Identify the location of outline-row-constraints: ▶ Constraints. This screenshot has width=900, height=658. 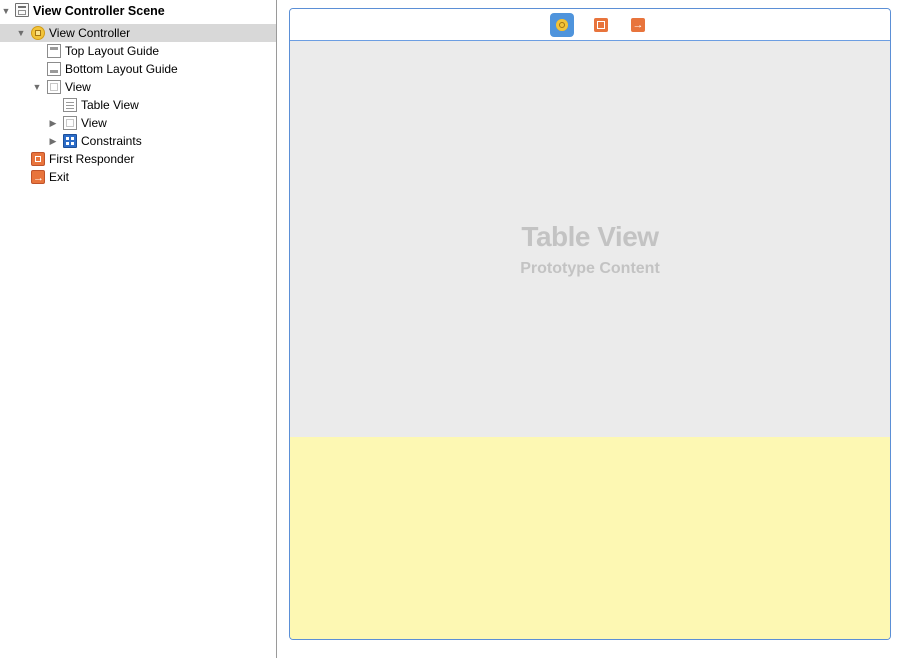
(138, 141).